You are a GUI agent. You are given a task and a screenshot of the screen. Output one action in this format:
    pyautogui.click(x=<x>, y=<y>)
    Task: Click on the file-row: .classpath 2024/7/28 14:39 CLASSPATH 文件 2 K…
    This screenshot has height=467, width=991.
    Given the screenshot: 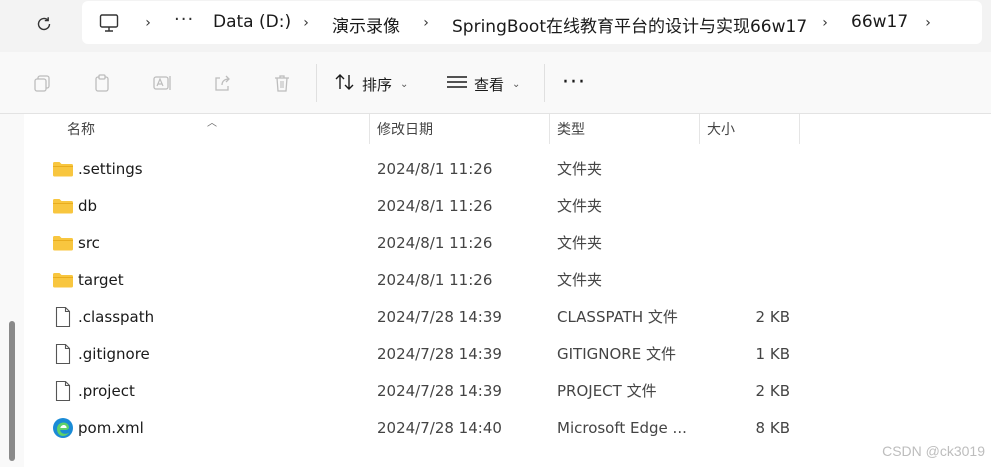 What is the action you would take?
    pyautogui.click(x=505, y=316)
    